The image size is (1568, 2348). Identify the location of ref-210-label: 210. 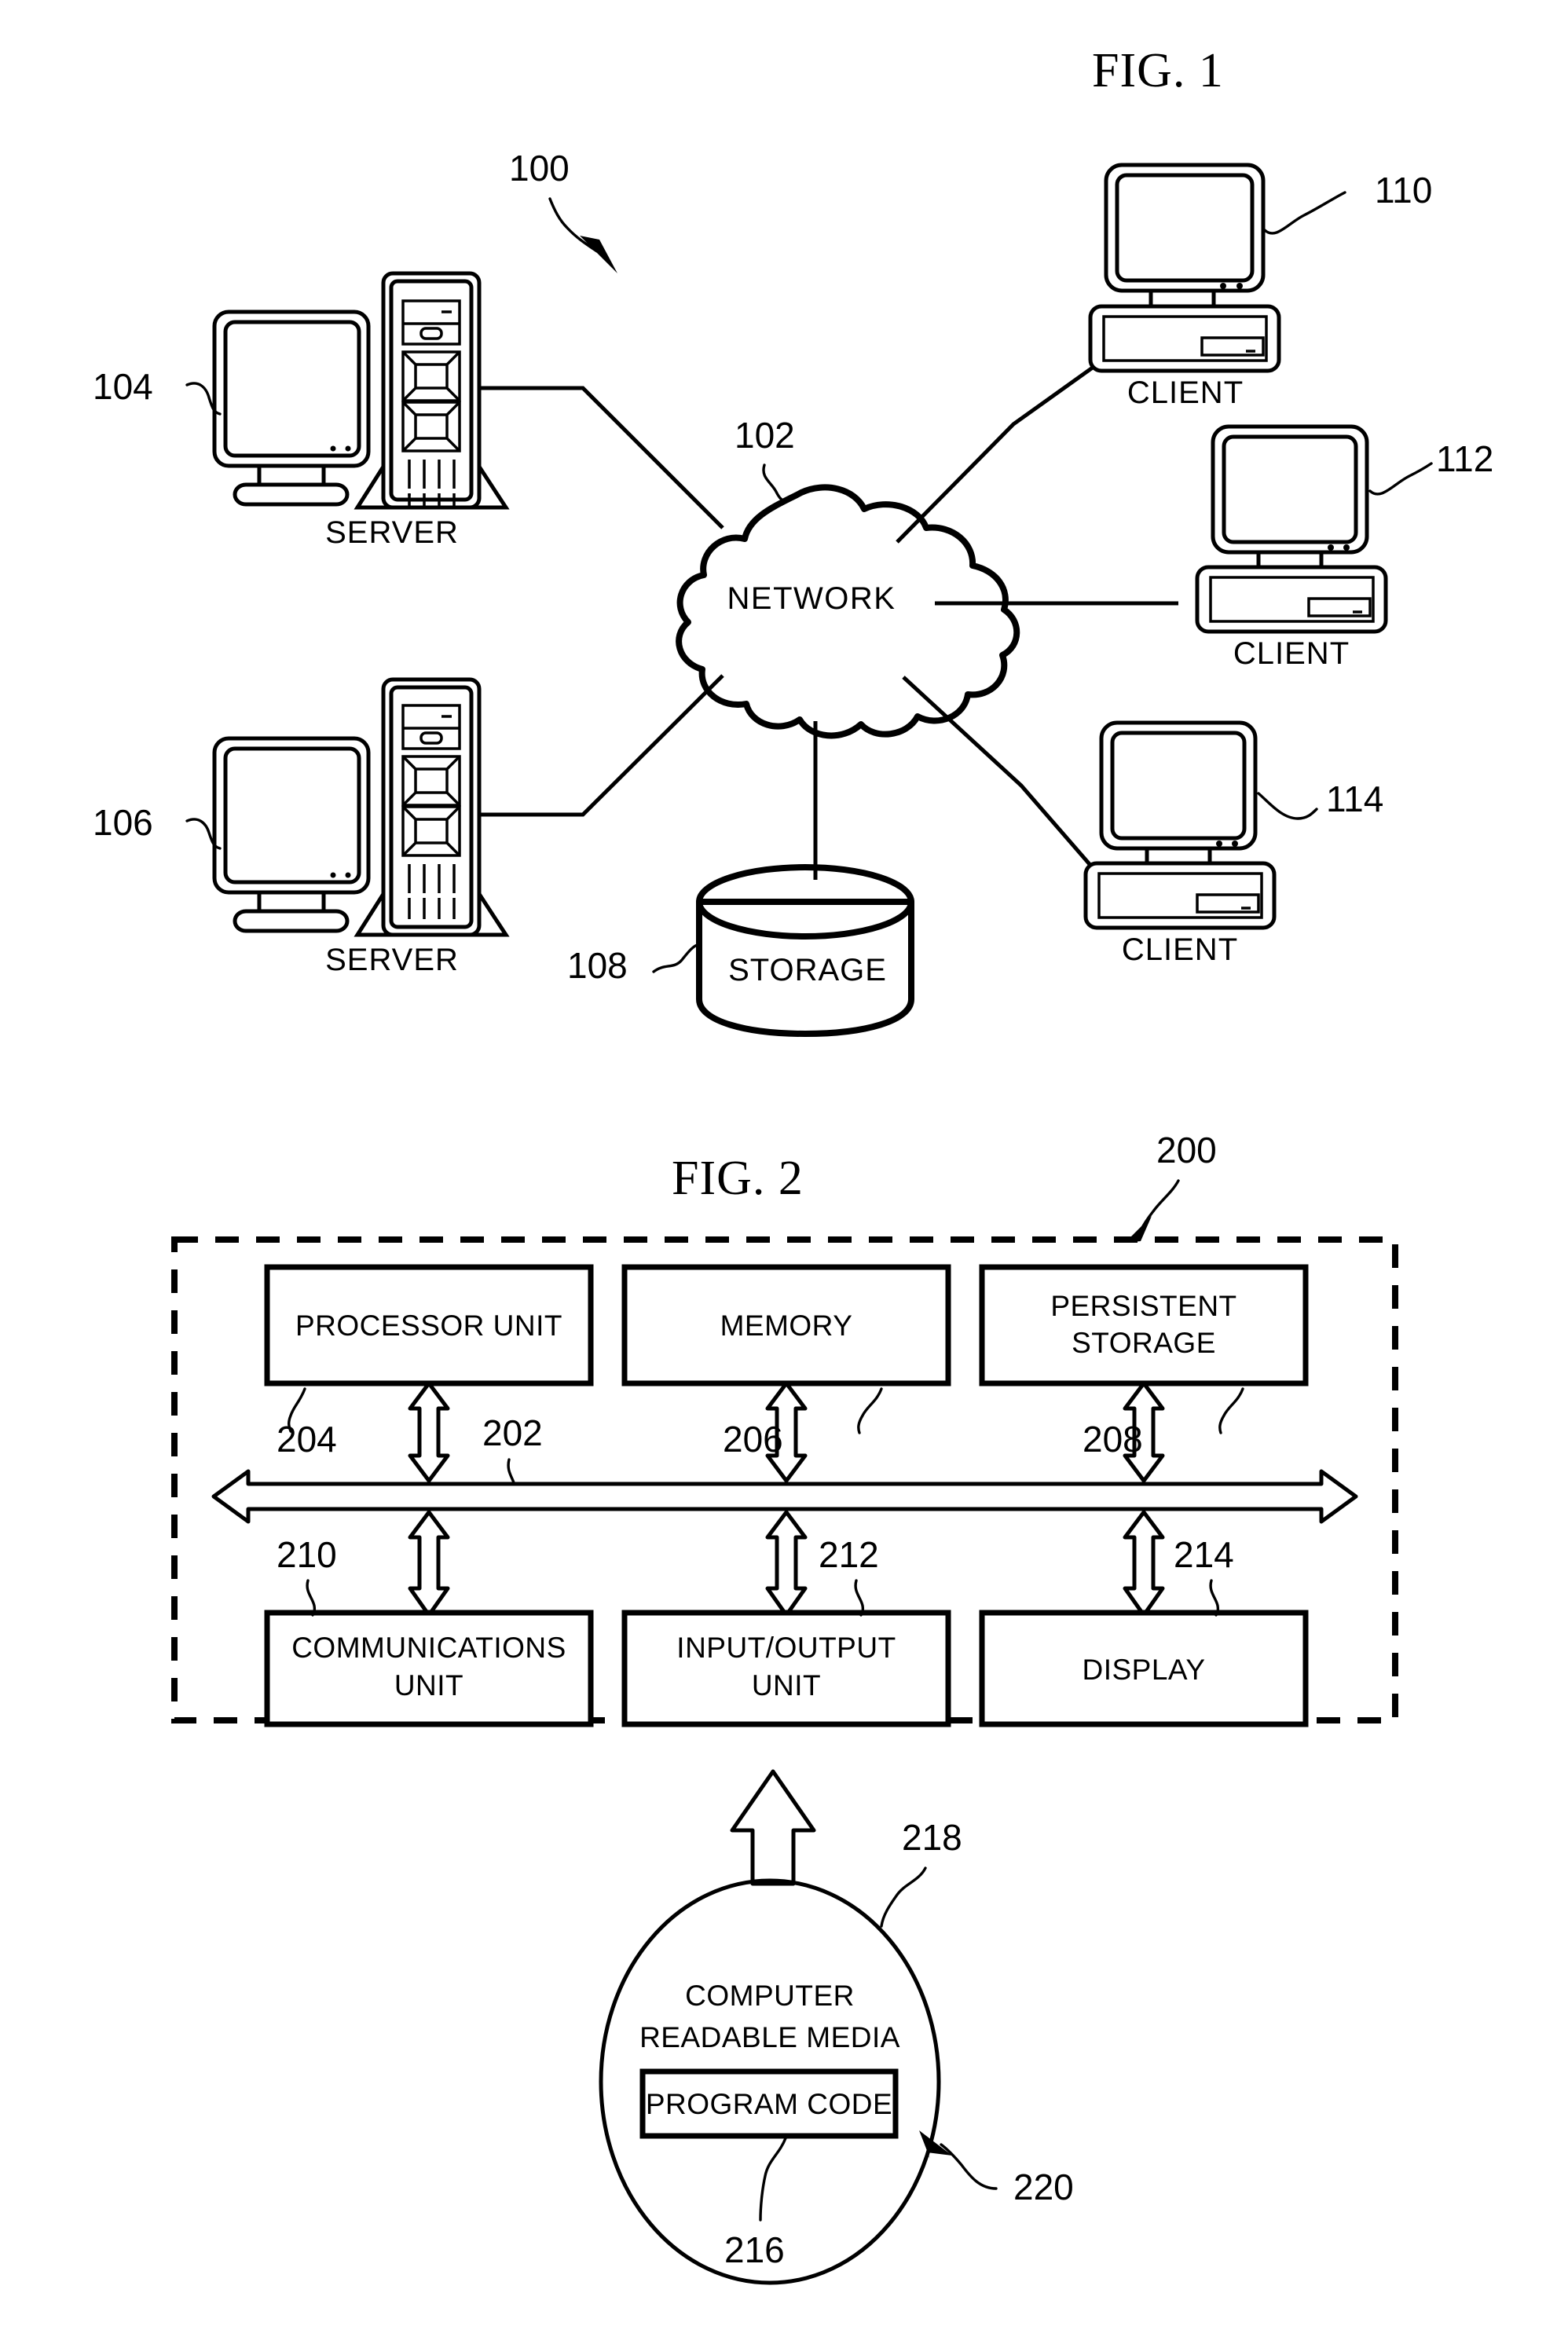
(307, 1554).